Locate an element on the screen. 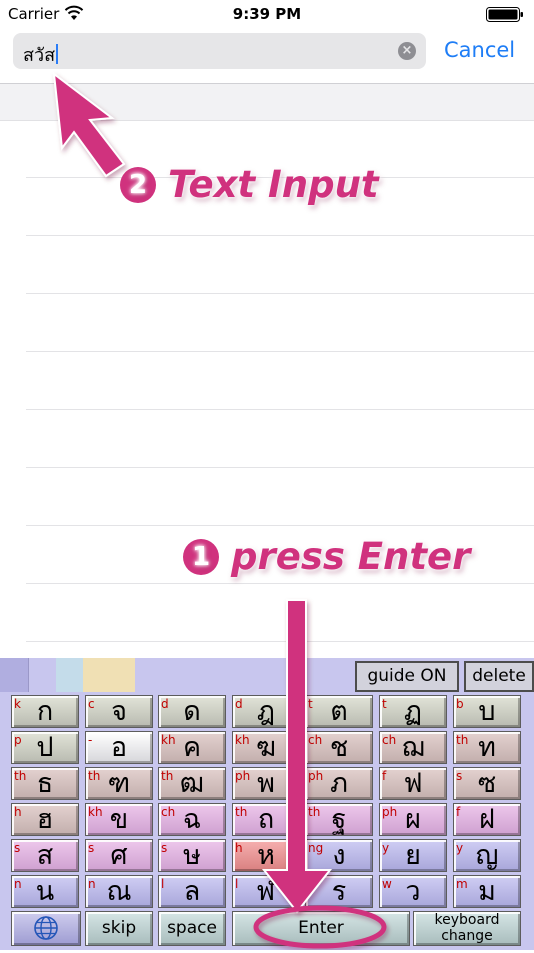 Image resolution: width=534 pixels, height=953 pixels. key-d: dด is located at coordinates (192, 711).